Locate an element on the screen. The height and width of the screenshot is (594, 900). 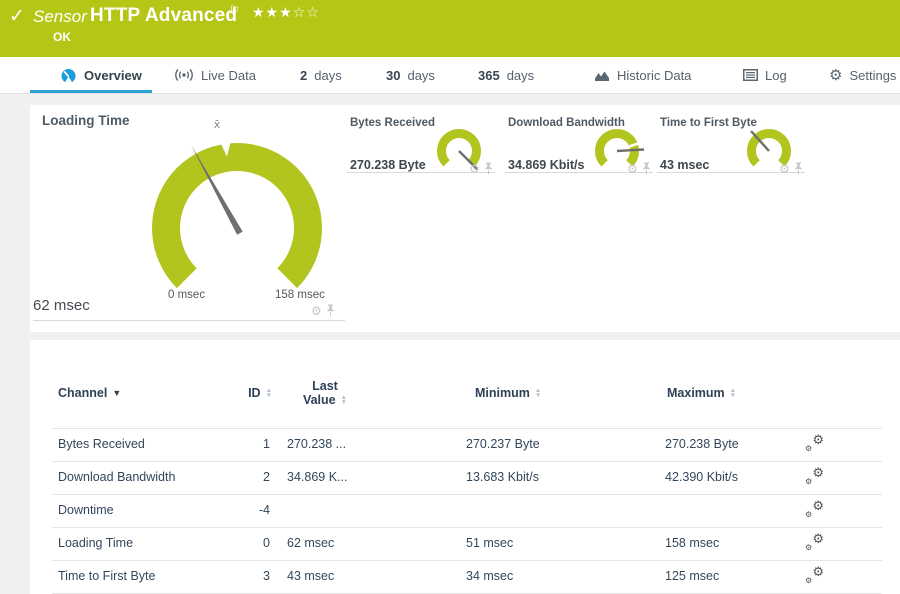
channel-last-value: 62 msec is located at coordinates (311, 543).